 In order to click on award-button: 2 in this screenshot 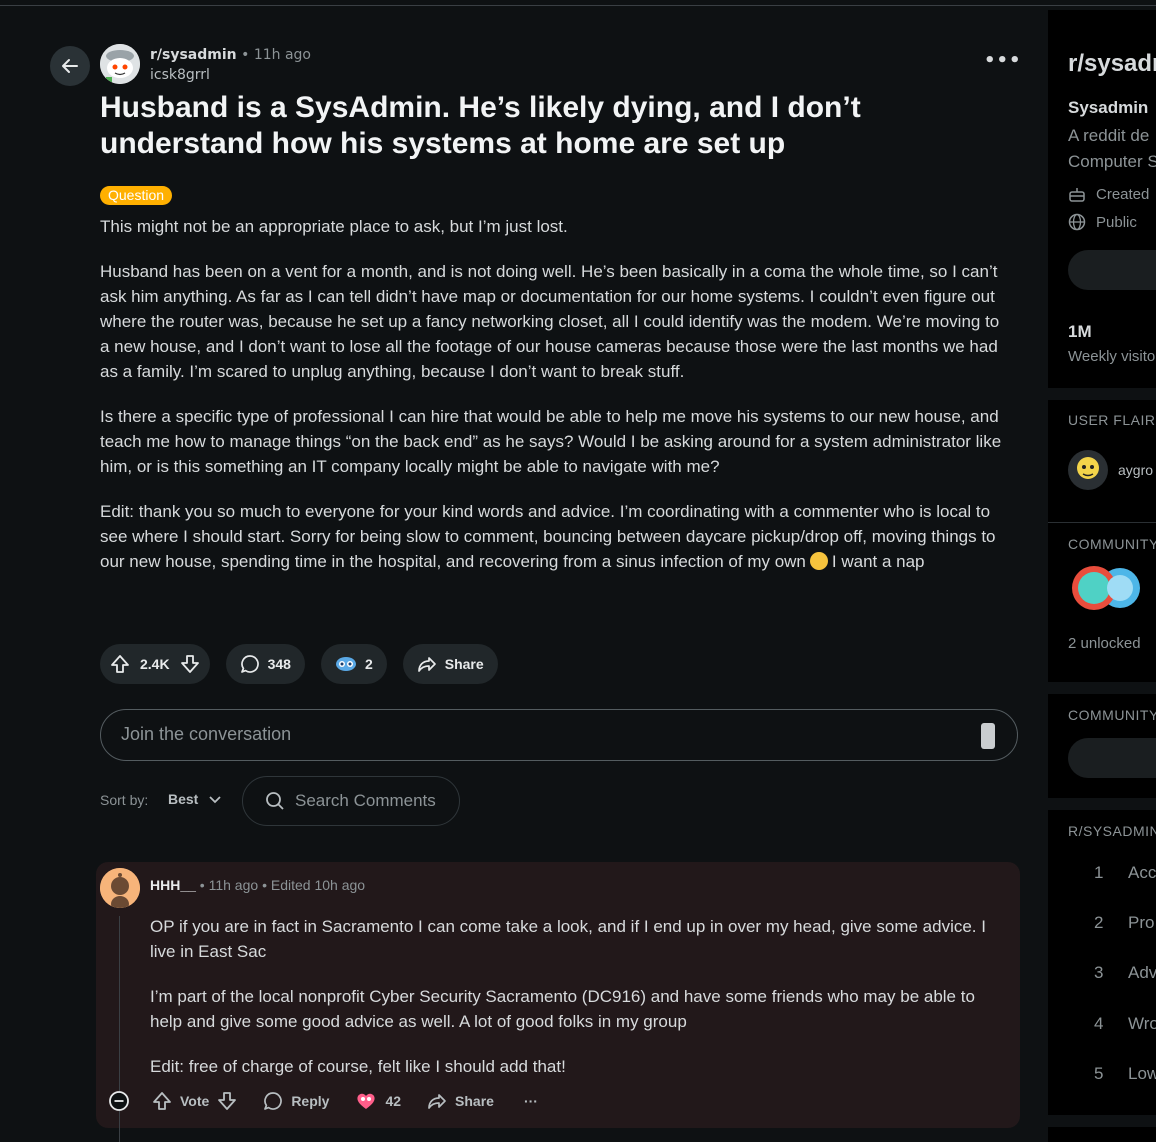, I will do `click(353, 664)`.